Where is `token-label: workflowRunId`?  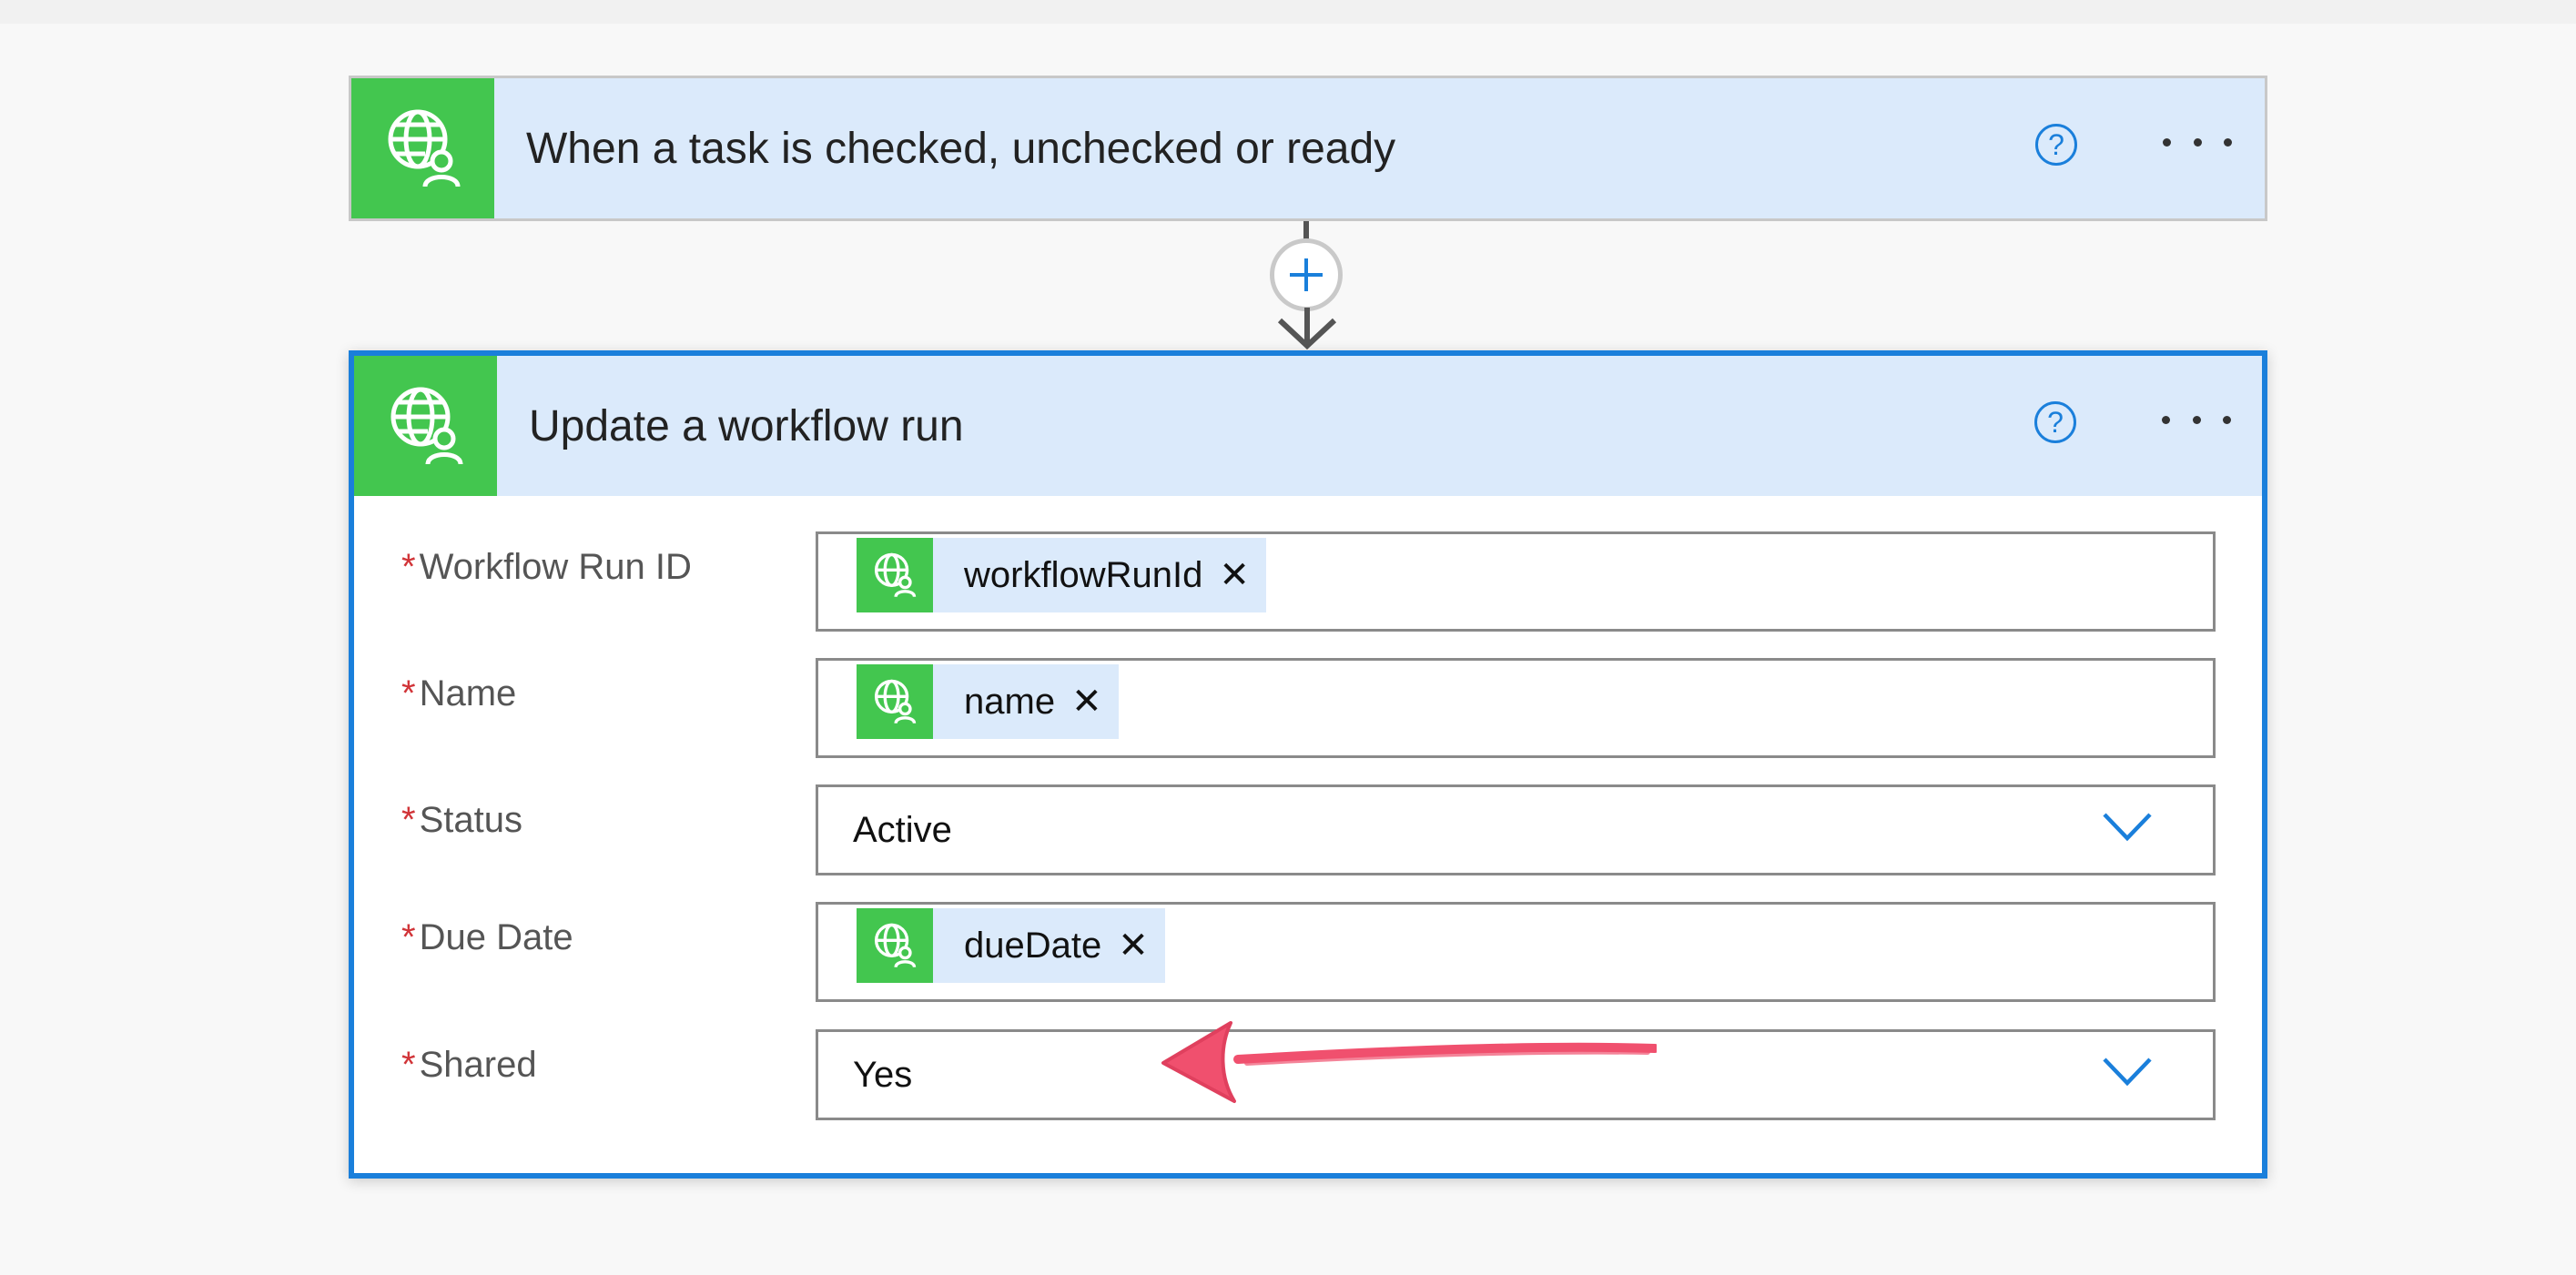 token-label: workflowRunId is located at coordinates (1083, 574).